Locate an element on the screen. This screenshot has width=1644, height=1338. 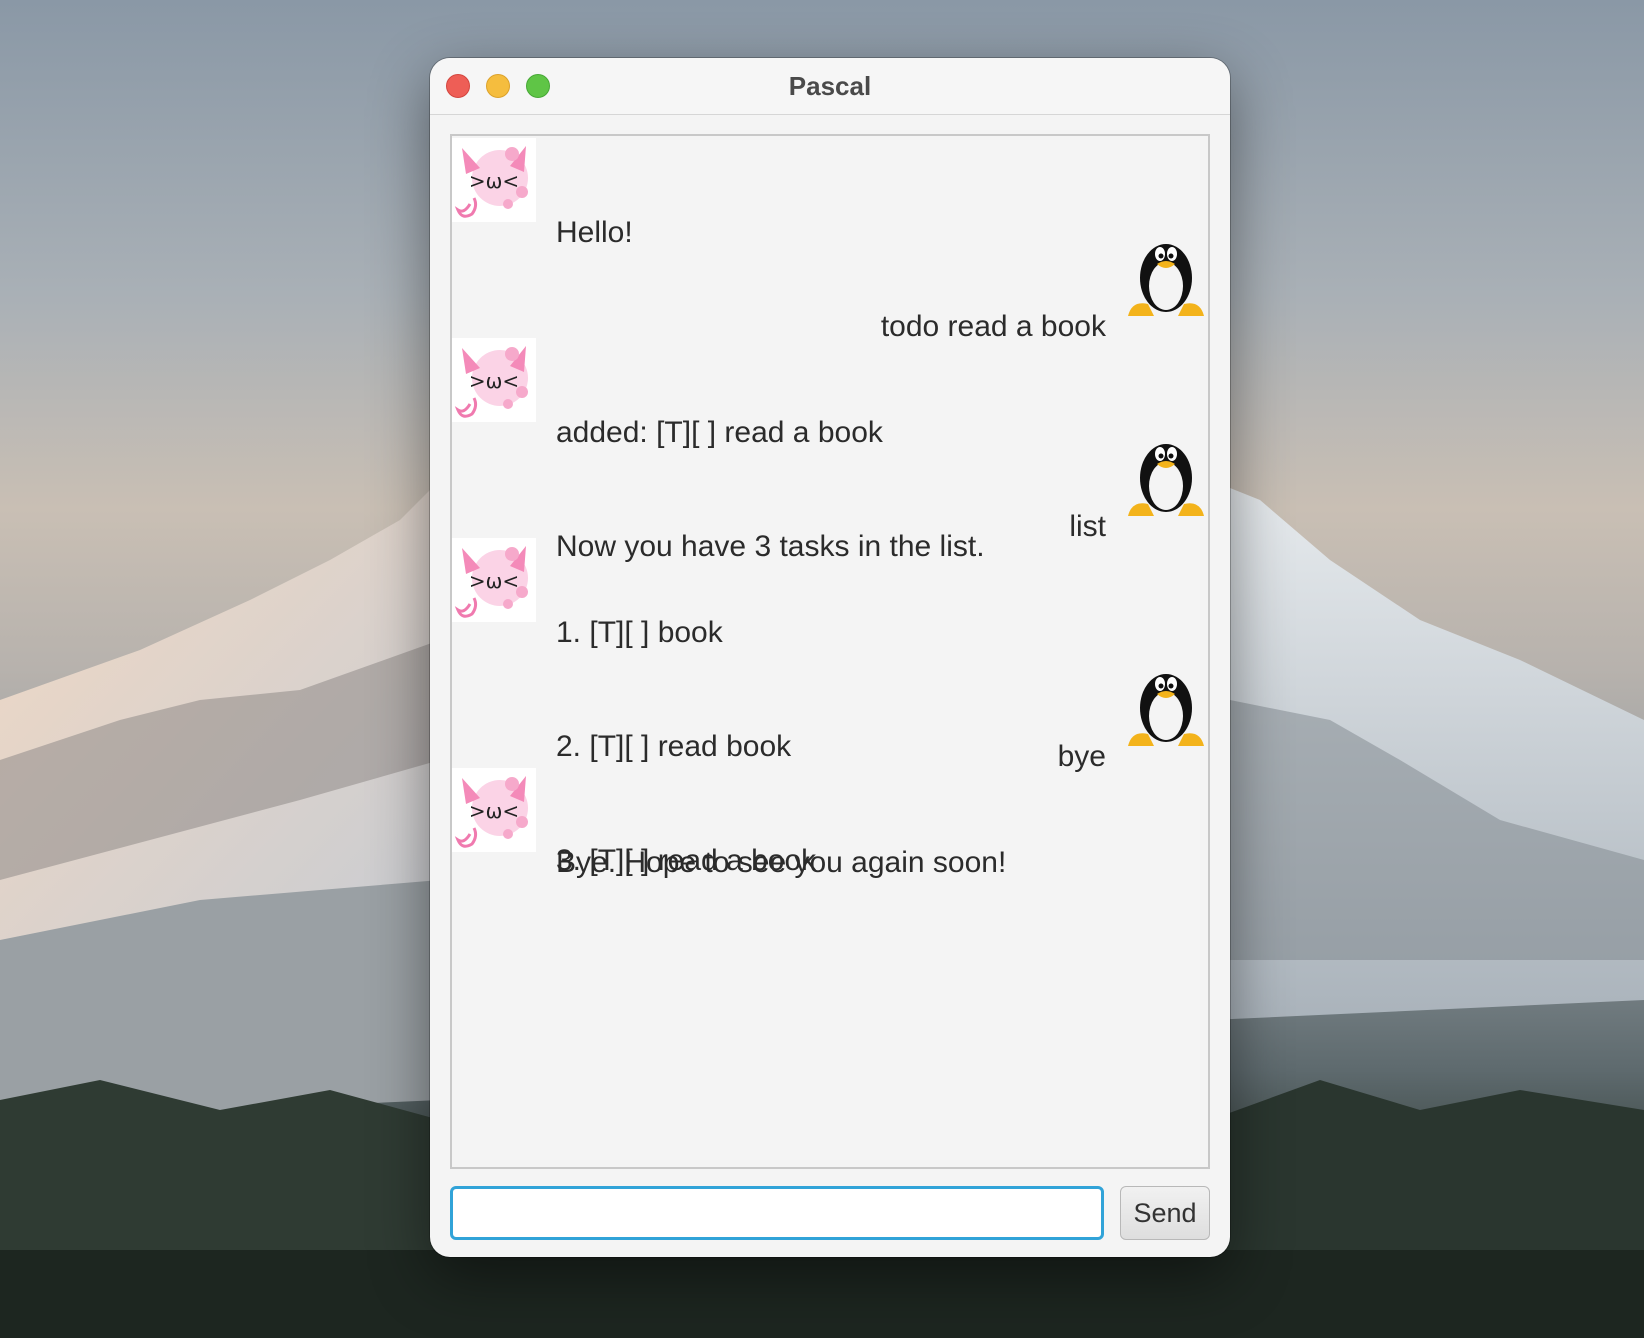
window-title: Pascal is located at coordinates (830, 86).